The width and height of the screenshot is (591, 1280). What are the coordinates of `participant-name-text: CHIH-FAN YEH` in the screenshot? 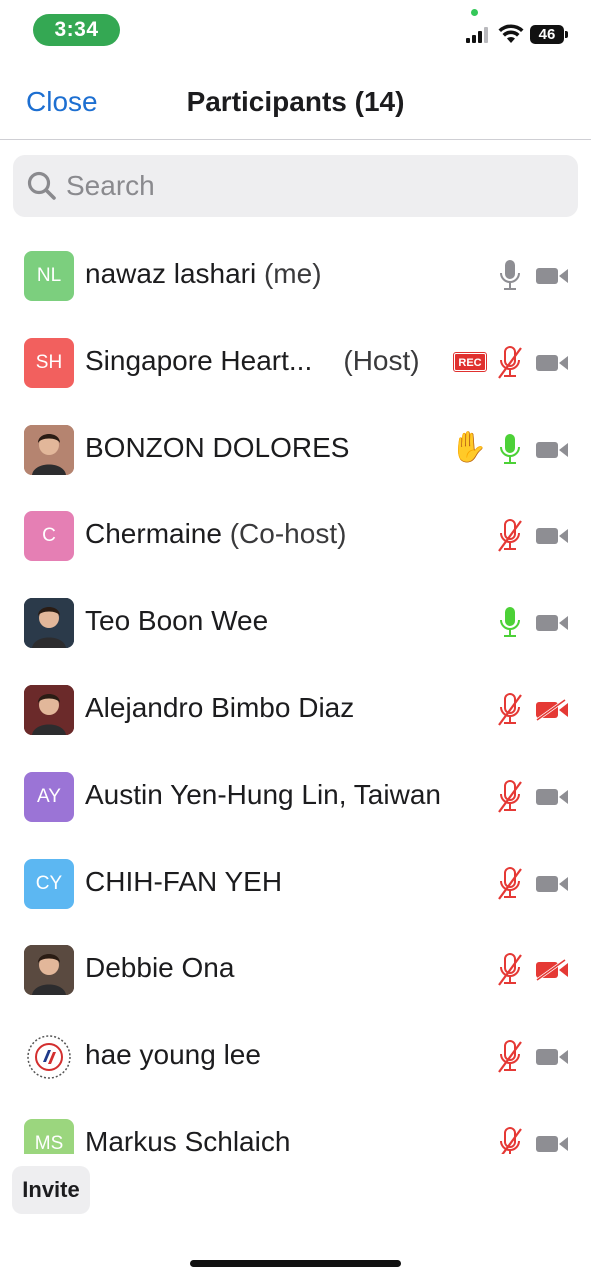 It's located at (184, 881).